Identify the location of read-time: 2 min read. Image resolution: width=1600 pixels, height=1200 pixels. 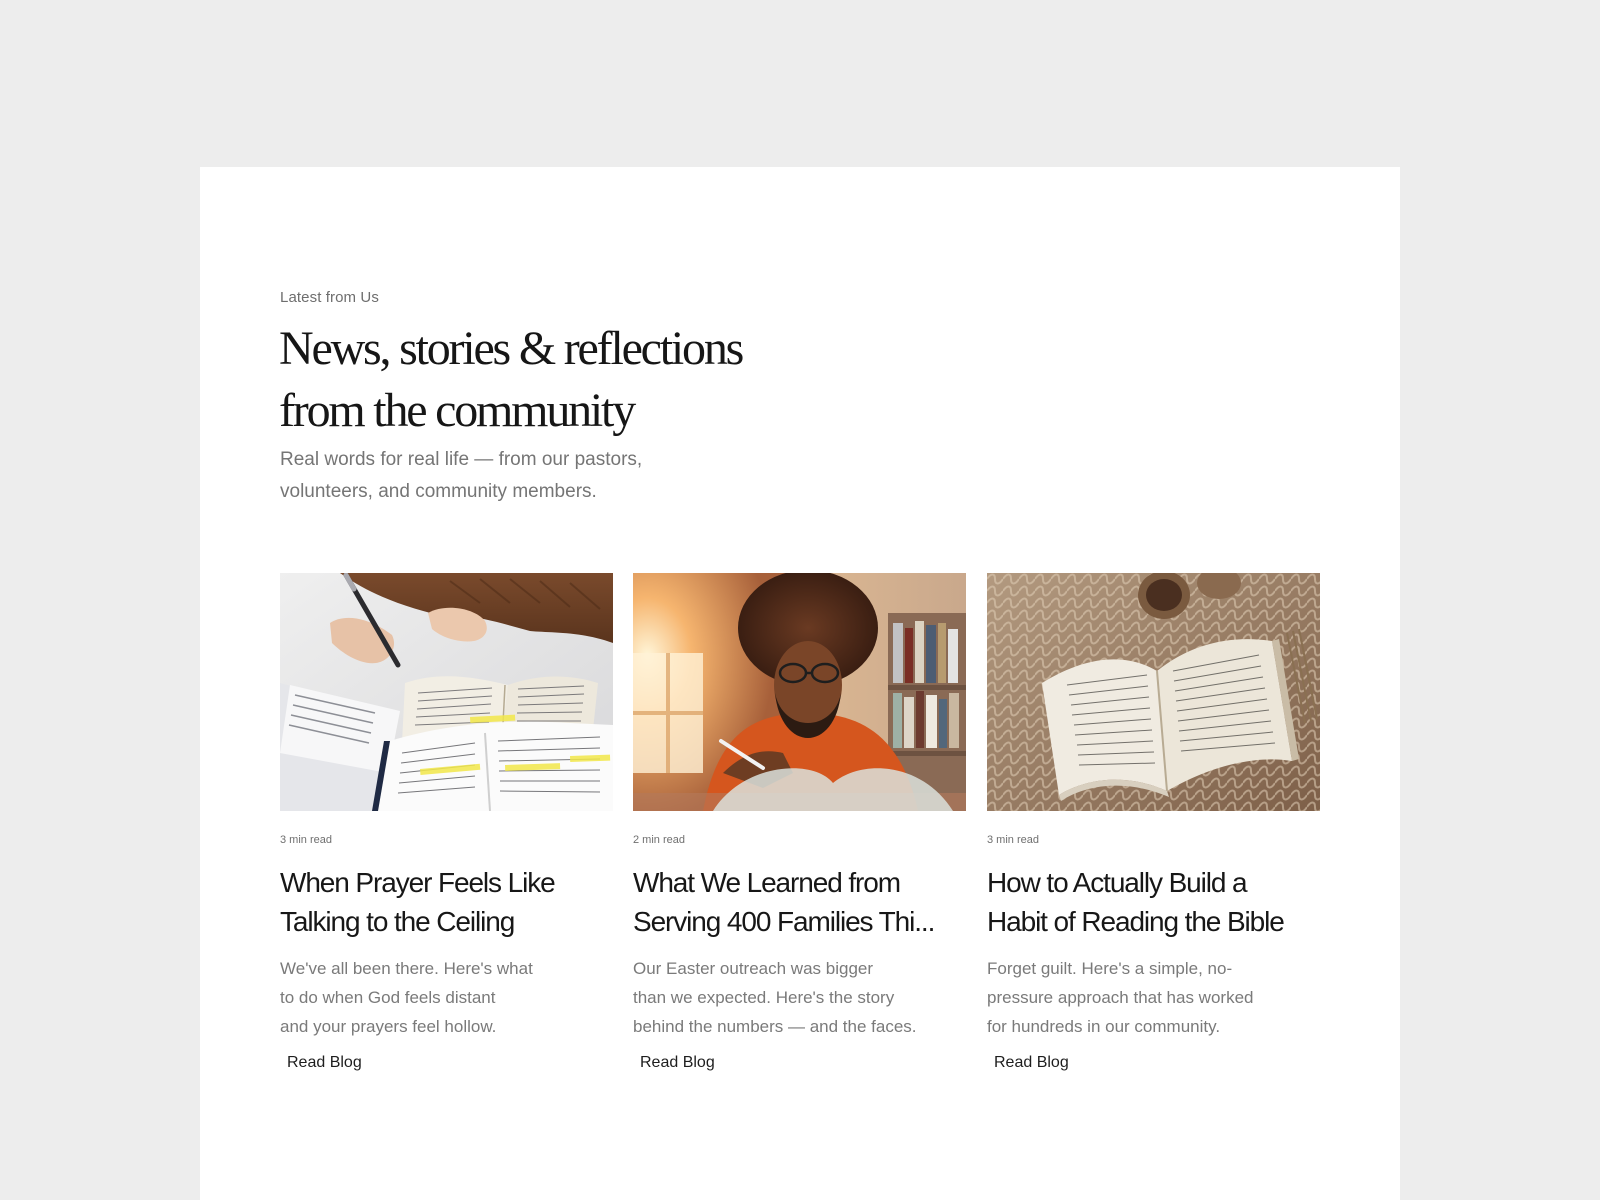
(659, 840).